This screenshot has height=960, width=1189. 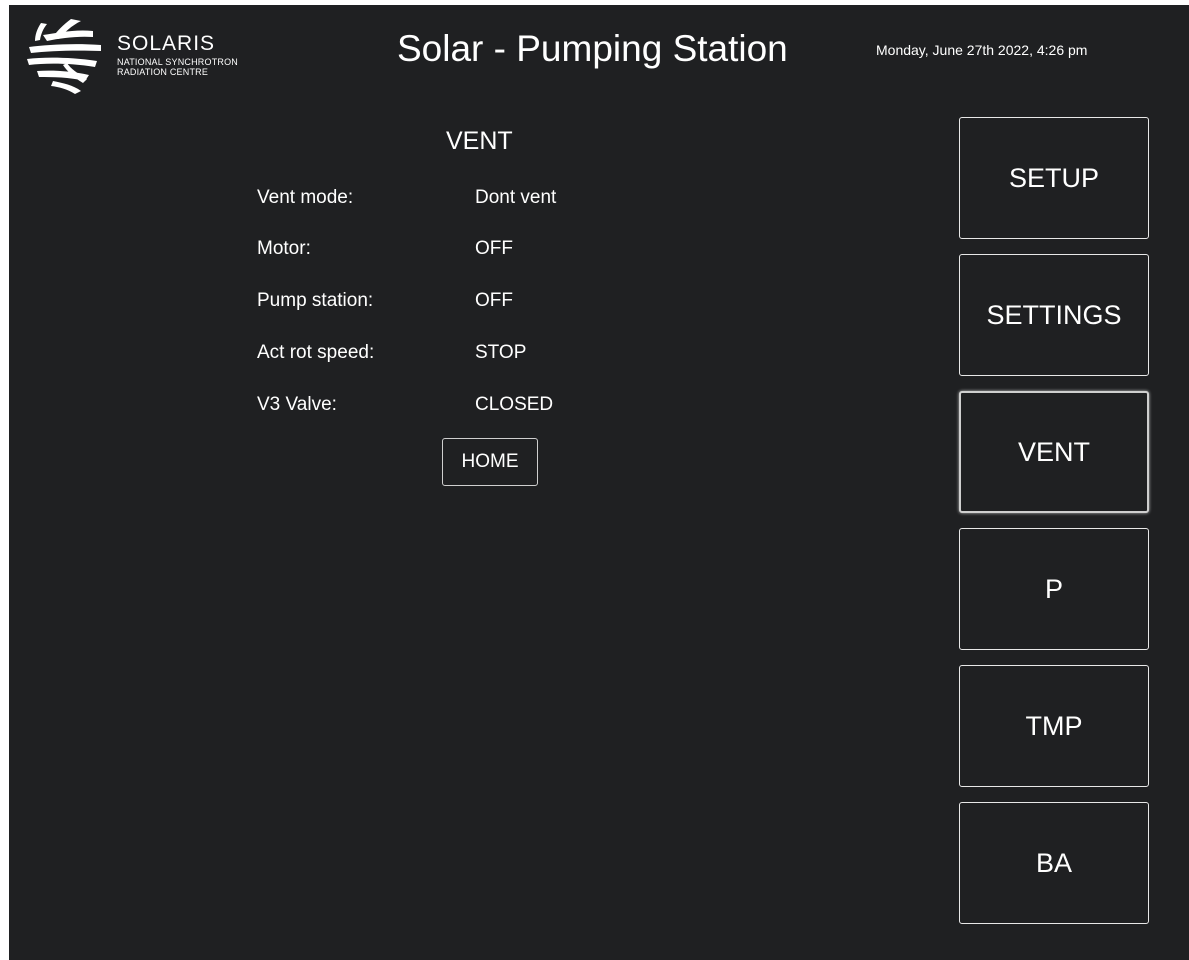 What do you see at coordinates (467, 249) in the screenshot?
I see `status-row-motor: Motor: OFF` at bounding box center [467, 249].